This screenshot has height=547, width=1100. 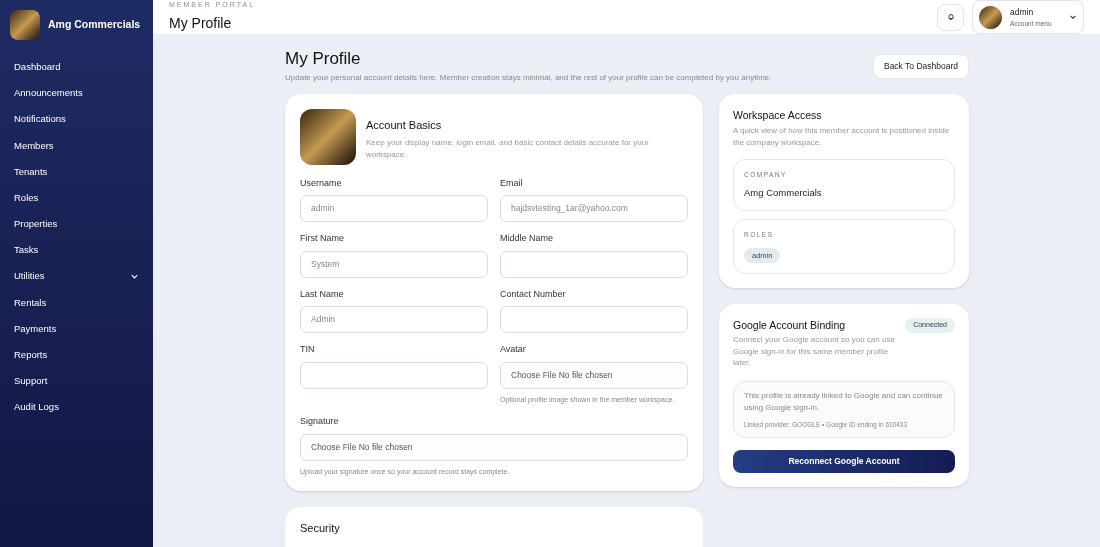 I want to click on sidebar-item: Announcements, so click(x=76, y=93).